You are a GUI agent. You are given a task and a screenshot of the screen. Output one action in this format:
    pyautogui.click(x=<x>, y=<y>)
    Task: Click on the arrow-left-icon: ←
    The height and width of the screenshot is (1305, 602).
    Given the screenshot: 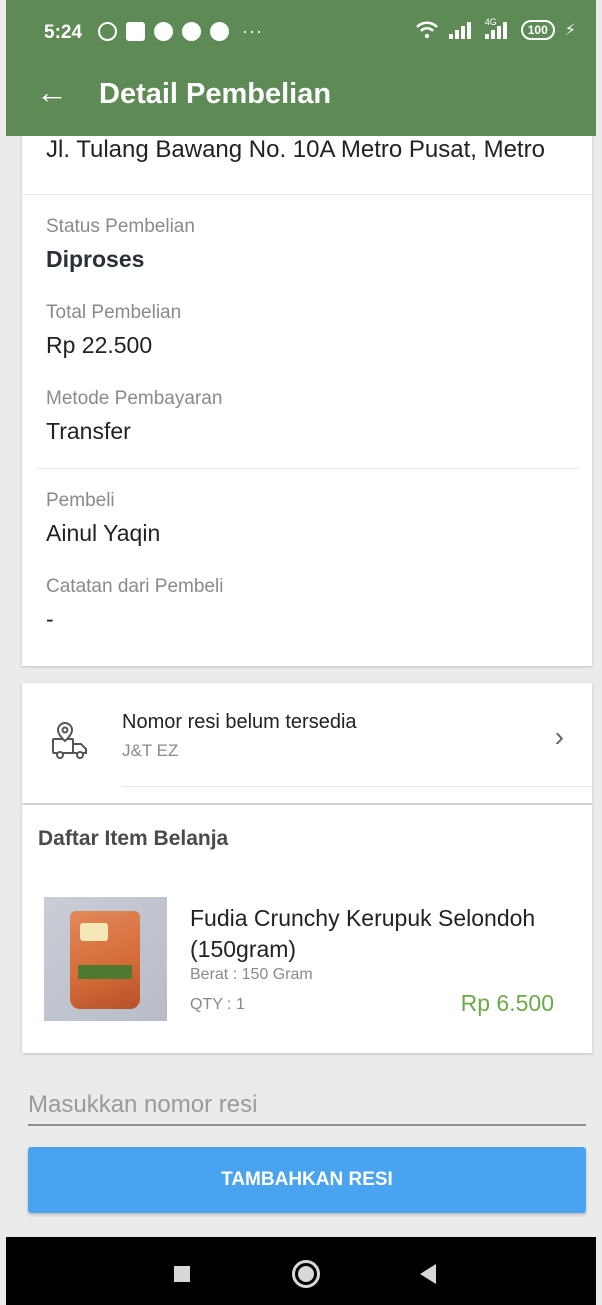 What is the action you would take?
    pyautogui.click(x=56, y=92)
    